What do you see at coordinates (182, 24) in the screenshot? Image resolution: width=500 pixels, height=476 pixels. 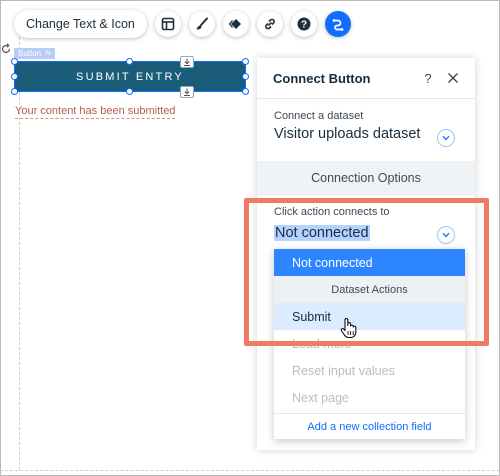 I see `element-toolbar: Change Text & Icon ?` at bounding box center [182, 24].